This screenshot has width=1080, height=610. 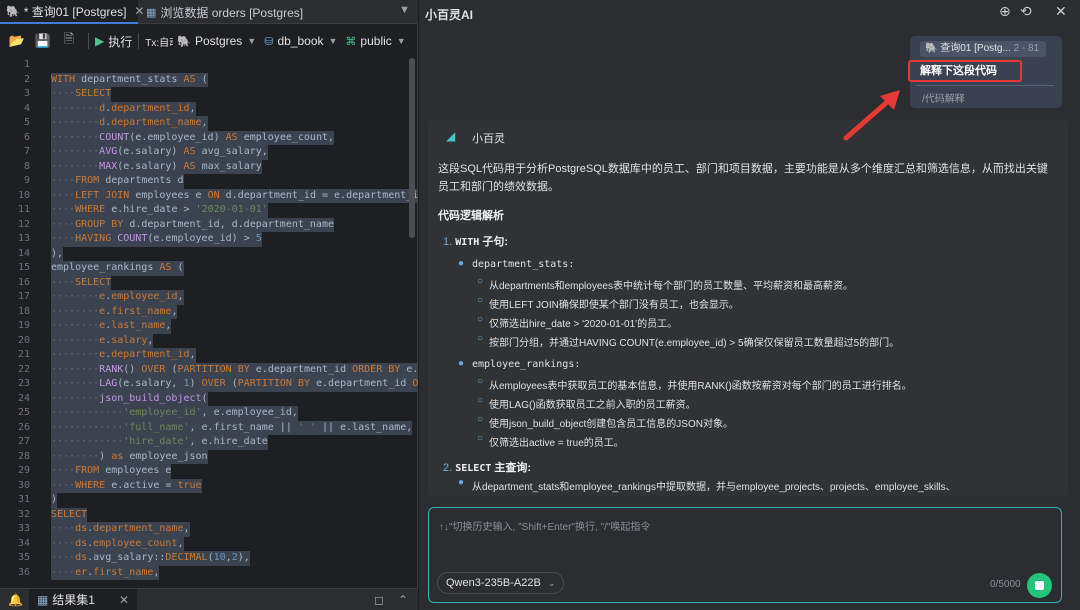 What do you see at coordinates (159, 152) in the screenshot?
I see `code-line: ········AVG(e.salary) AS avg_salary,` at bounding box center [159, 152].